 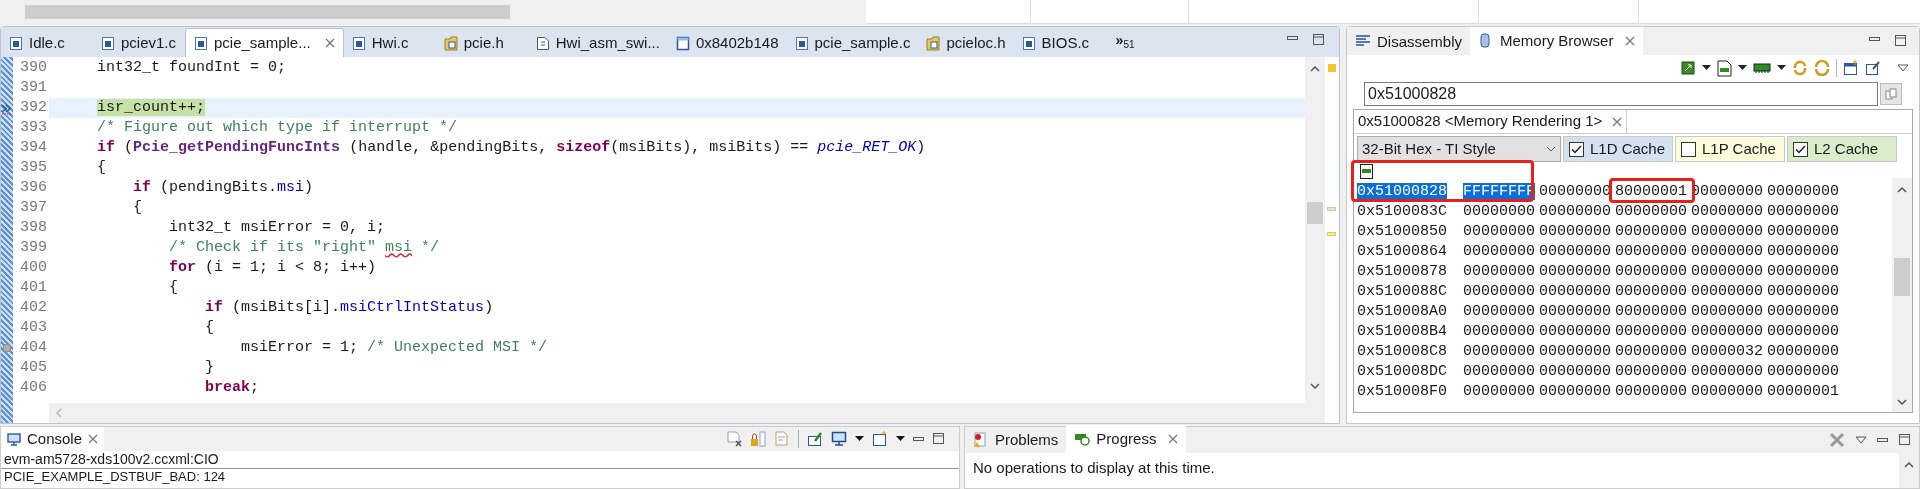 What do you see at coordinates (815, 439) in the screenshot?
I see `pin-icon` at bounding box center [815, 439].